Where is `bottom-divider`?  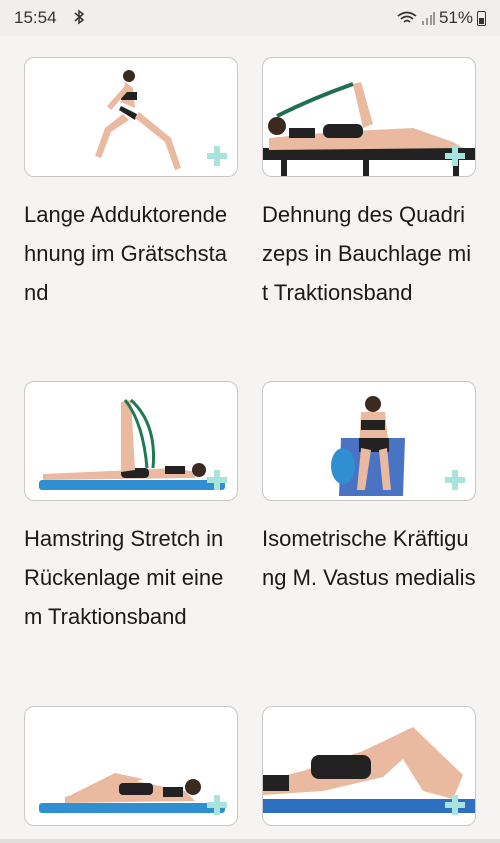
bottom-divider is located at coordinates (250, 841).